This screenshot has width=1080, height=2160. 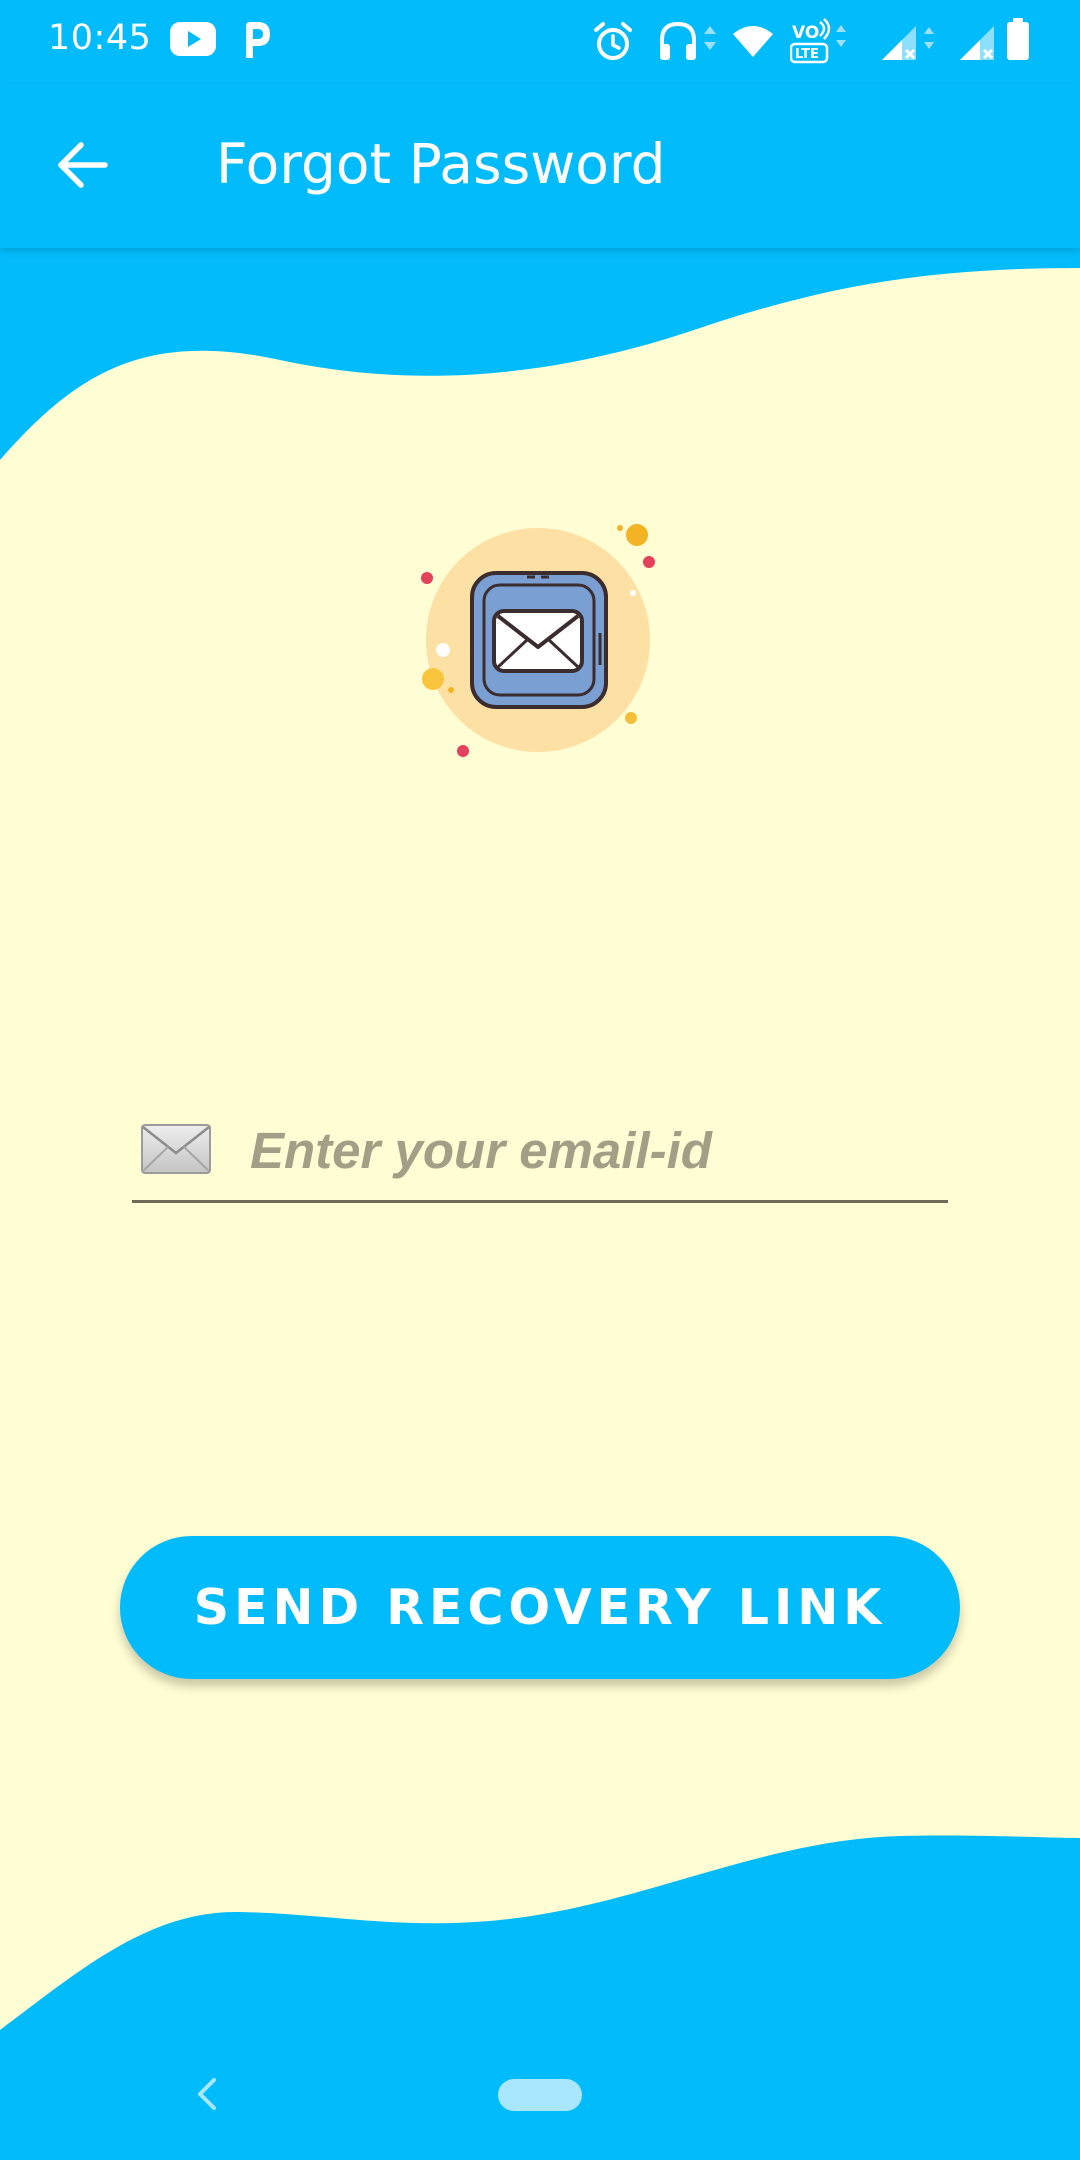 What do you see at coordinates (538, 640) in the screenshot?
I see `mail-envelope-icon` at bounding box center [538, 640].